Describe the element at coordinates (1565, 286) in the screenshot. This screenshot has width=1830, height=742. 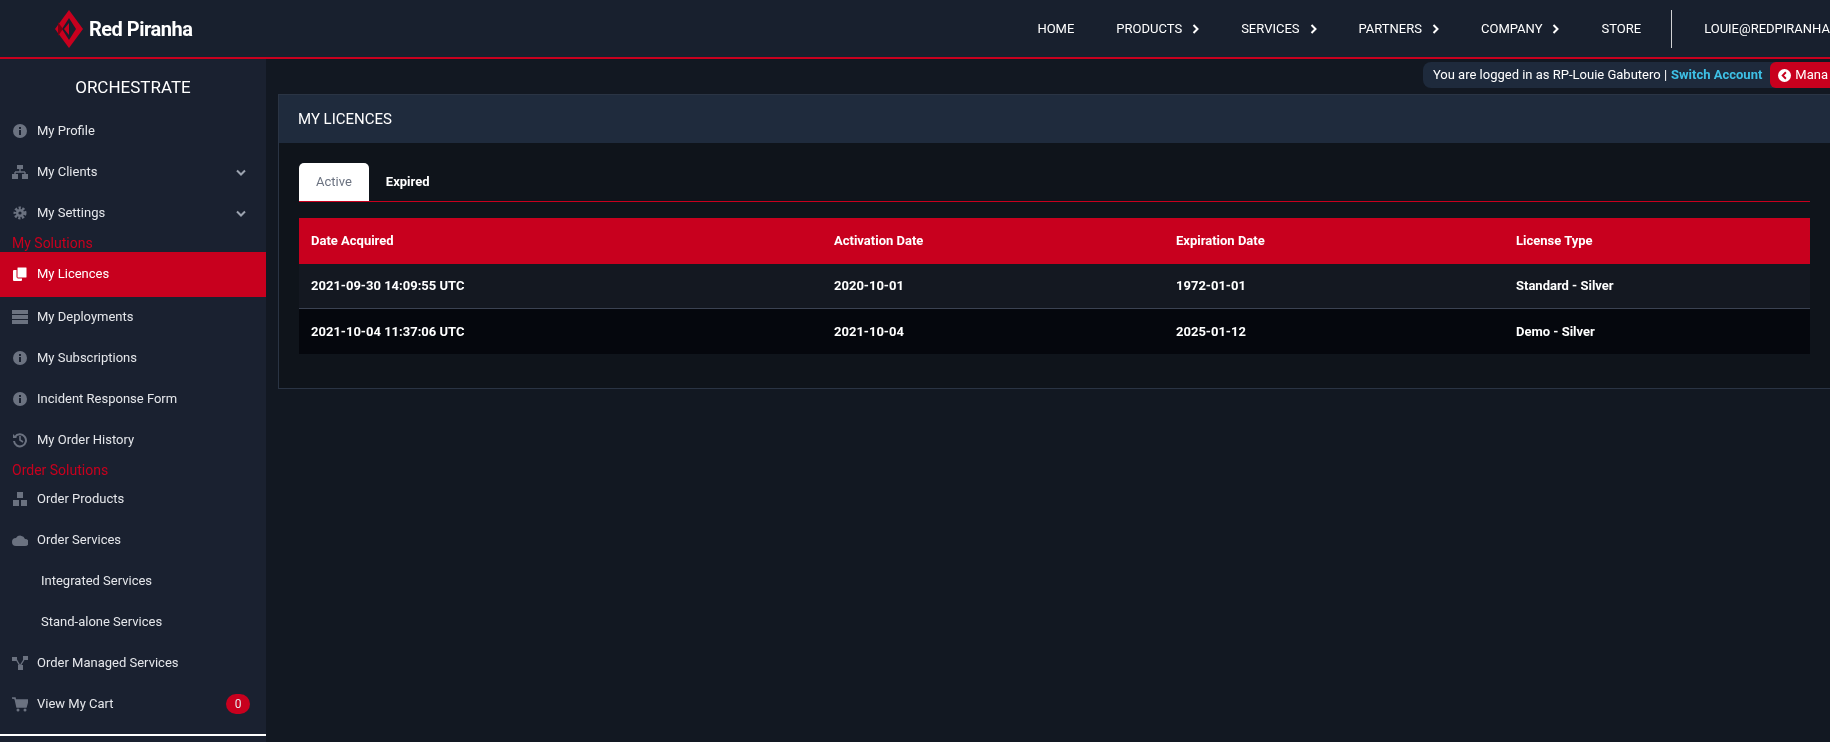
I see `table-cell-text: Standard - Silver` at that location.